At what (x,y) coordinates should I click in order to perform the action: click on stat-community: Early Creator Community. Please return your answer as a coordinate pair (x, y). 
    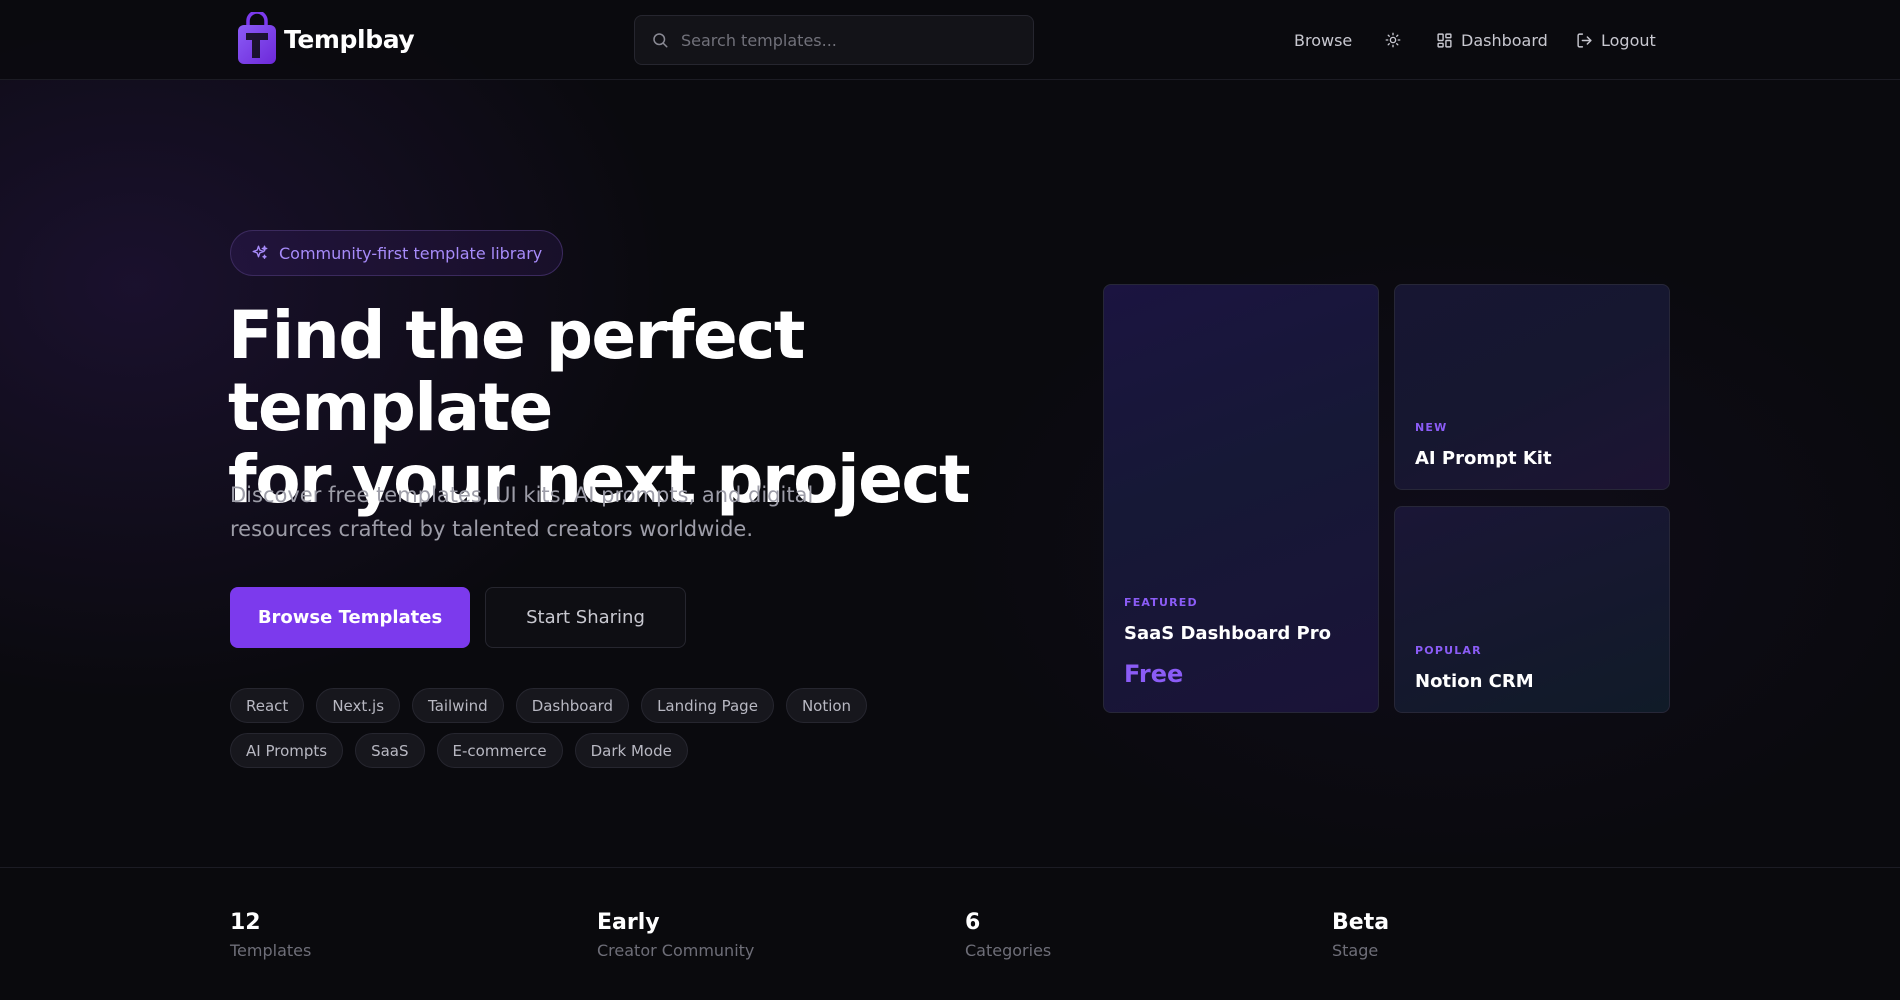
    Looking at the image, I should click on (675, 935).